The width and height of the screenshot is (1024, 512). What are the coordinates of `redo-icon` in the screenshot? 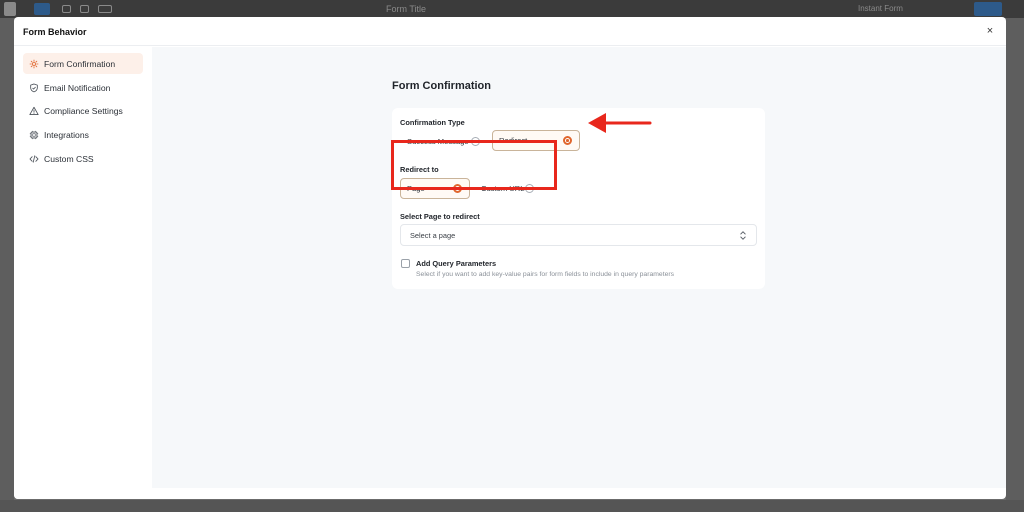 It's located at (84, 9).